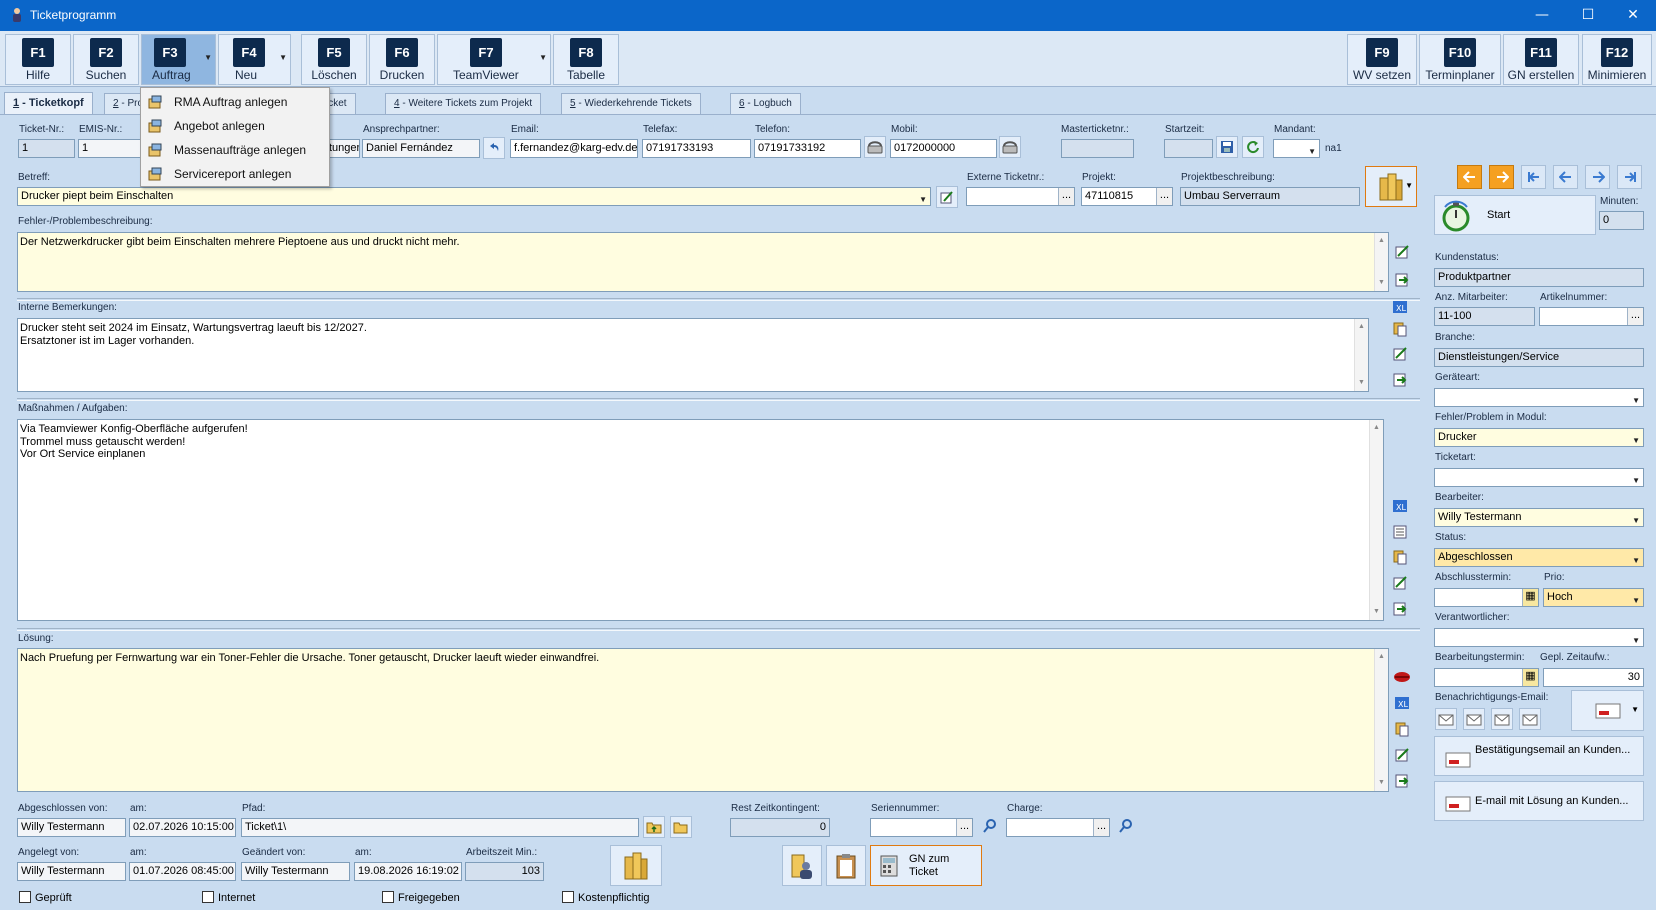 This screenshot has width=1656, height=910. Describe the element at coordinates (208, 57) in the screenshot. I see `chevron-down-icon: ▼` at that location.